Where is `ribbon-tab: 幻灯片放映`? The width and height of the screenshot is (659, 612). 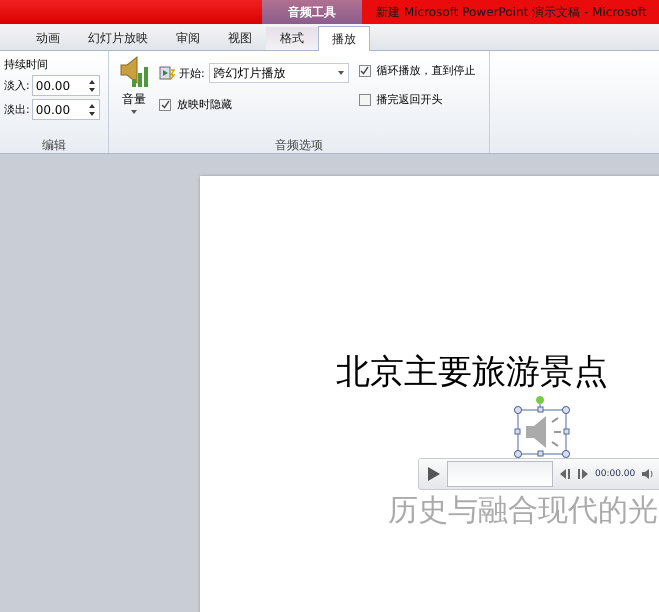
ribbon-tab: 幻灯片放映 is located at coordinates (118, 38).